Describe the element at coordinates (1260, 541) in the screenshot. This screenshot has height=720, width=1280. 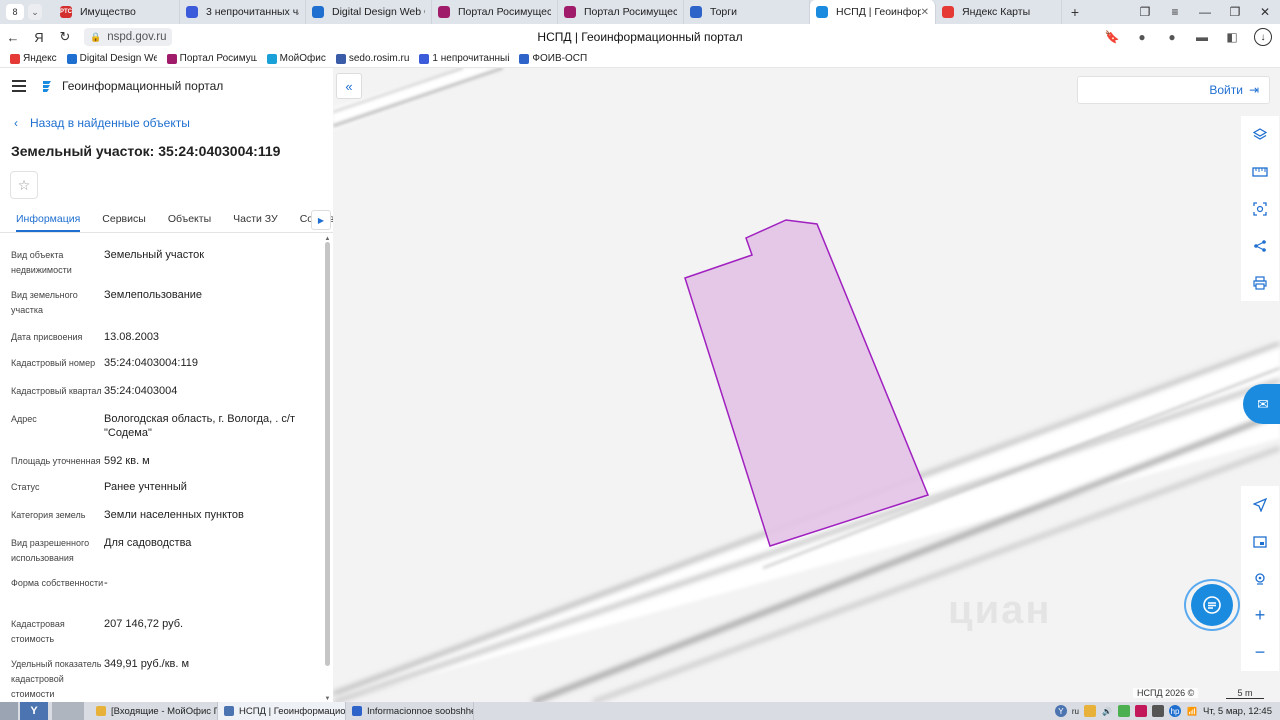
I see `minimap-icon` at that location.